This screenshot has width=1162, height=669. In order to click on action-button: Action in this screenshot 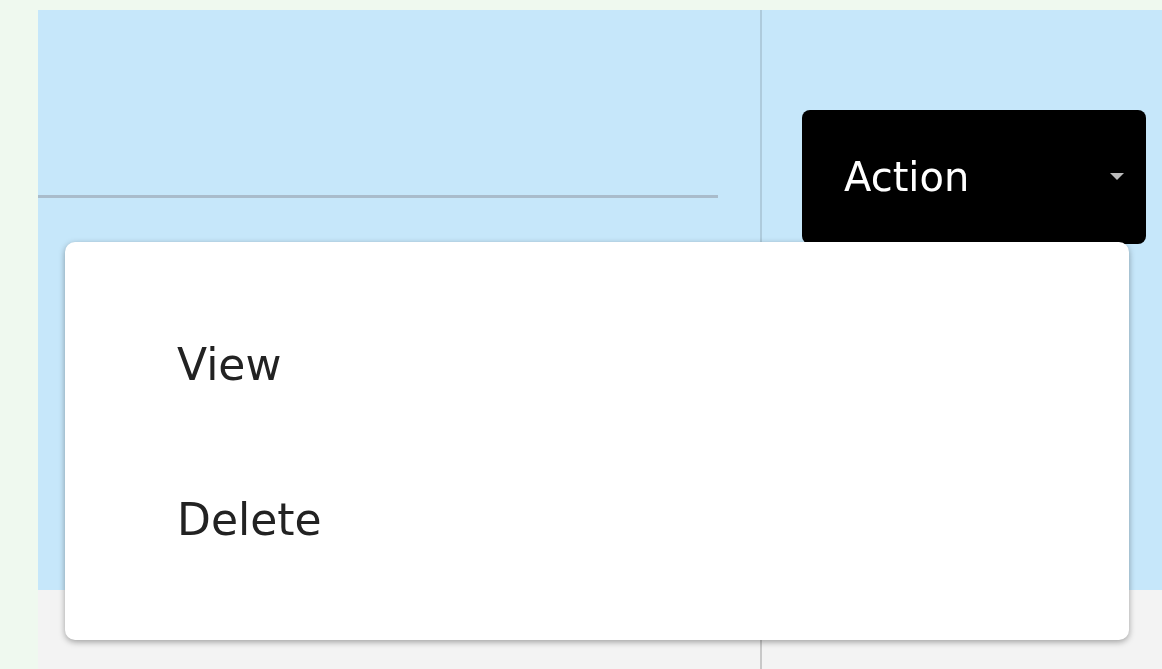, I will do `click(974, 177)`.